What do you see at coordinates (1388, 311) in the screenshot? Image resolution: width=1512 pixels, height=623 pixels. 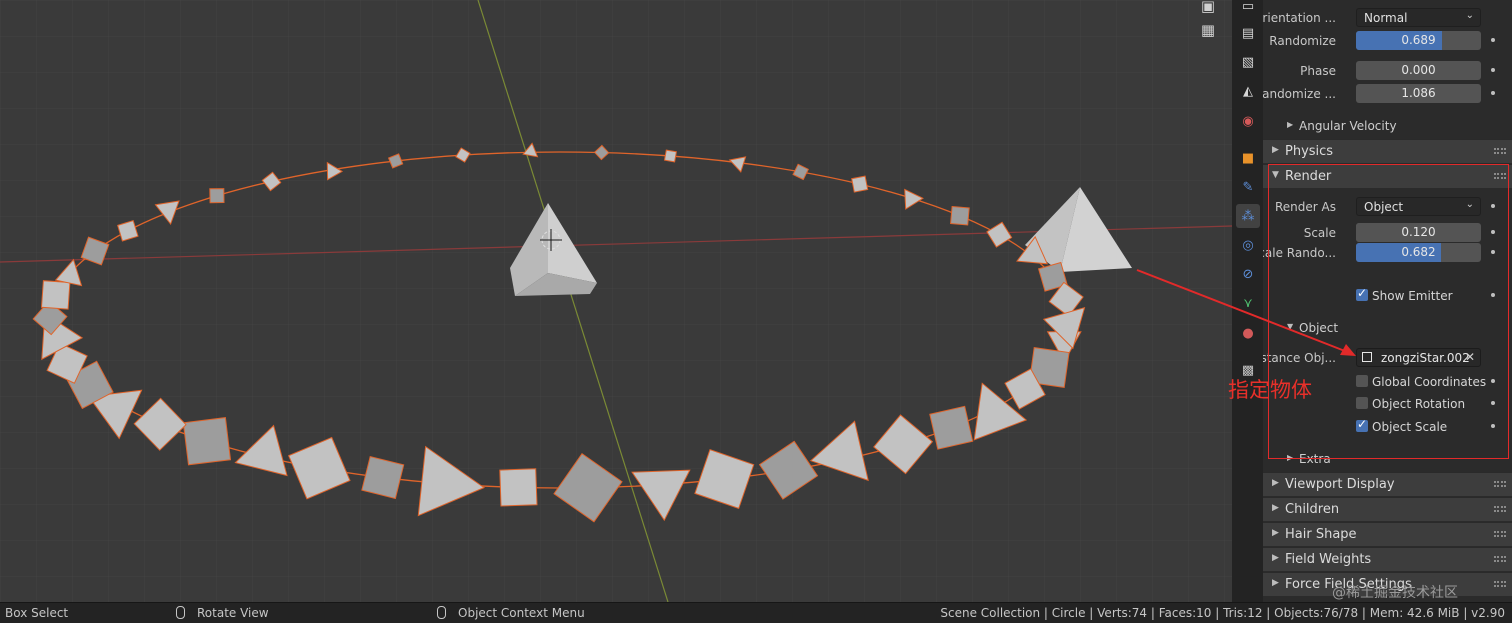 I see `highlight-box` at bounding box center [1388, 311].